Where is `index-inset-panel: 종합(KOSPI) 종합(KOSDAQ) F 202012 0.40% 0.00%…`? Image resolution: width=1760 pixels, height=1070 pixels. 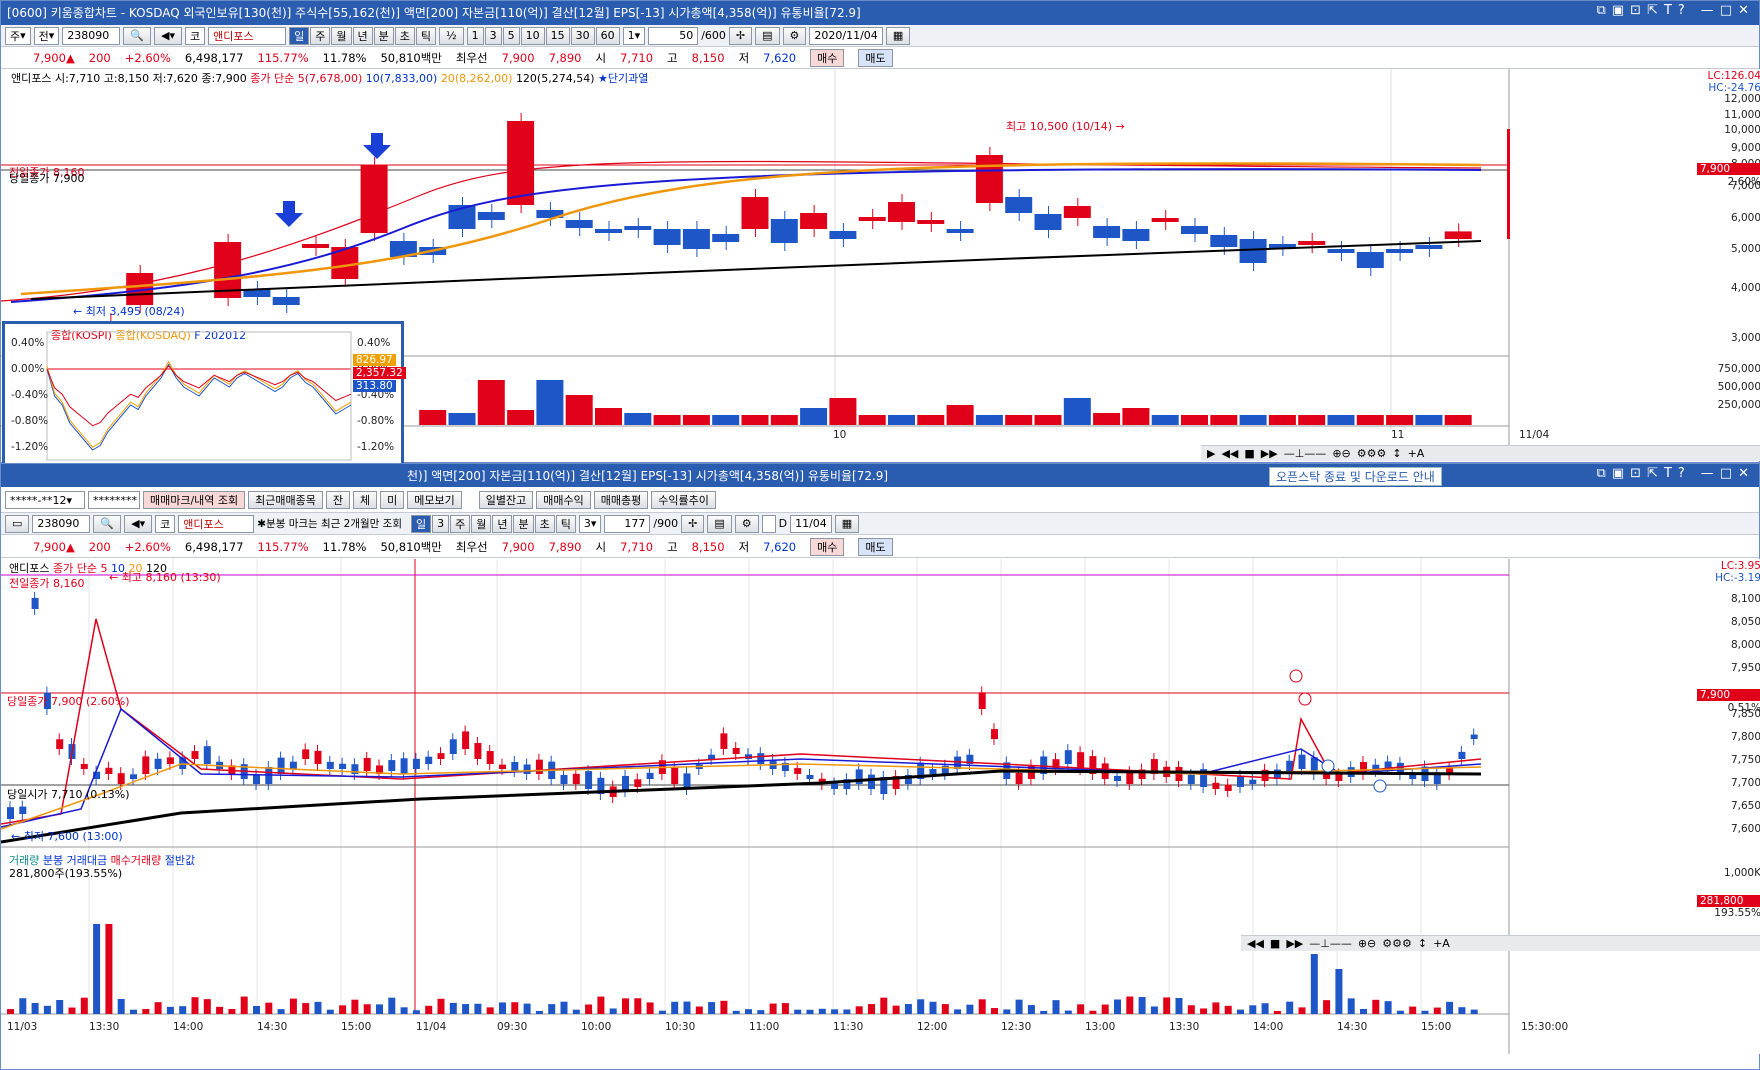 index-inset-panel: 종합(KOSPI) 종합(KOSDAQ) F 202012 0.40% 0.00%… is located at coordinates (204, 402).